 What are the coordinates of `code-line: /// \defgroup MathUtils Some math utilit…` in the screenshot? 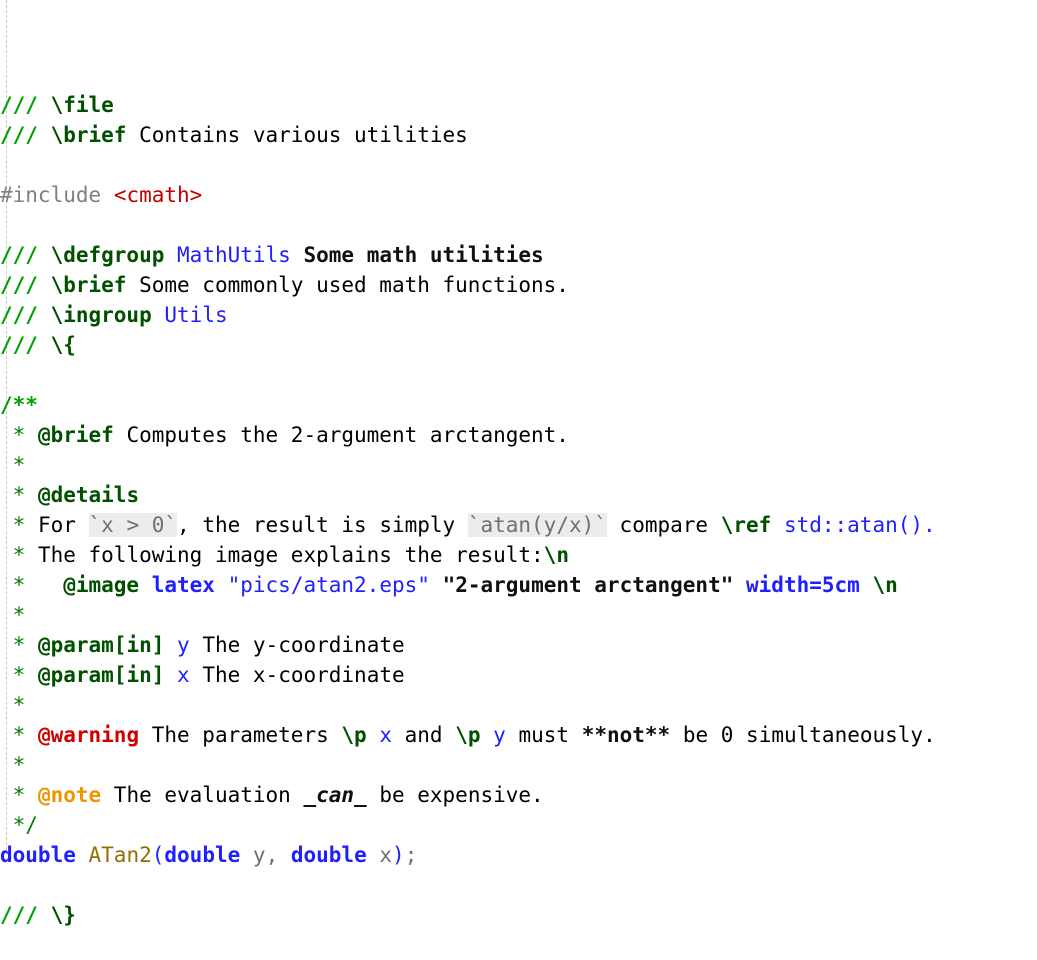 It's located at (518, 255).